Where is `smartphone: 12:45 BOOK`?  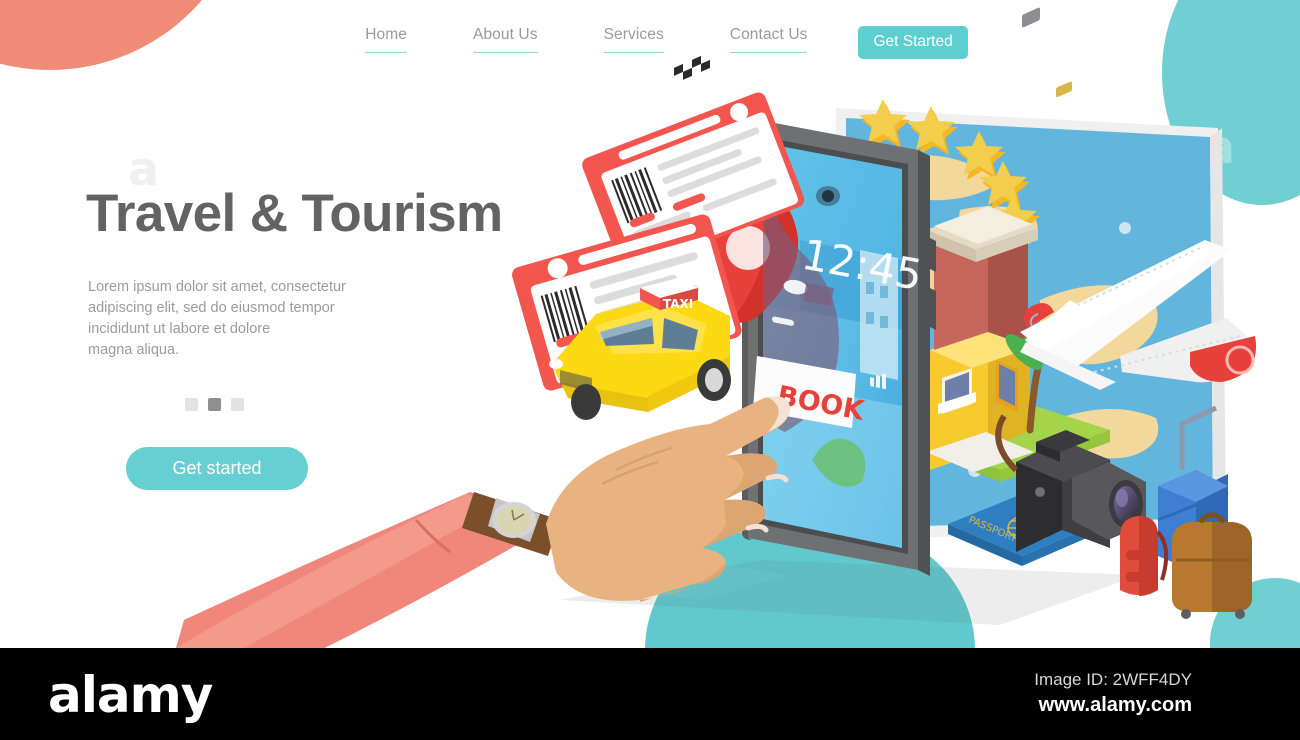
smartphone: 12:45 BOOK is located at coordinates (818, 347).